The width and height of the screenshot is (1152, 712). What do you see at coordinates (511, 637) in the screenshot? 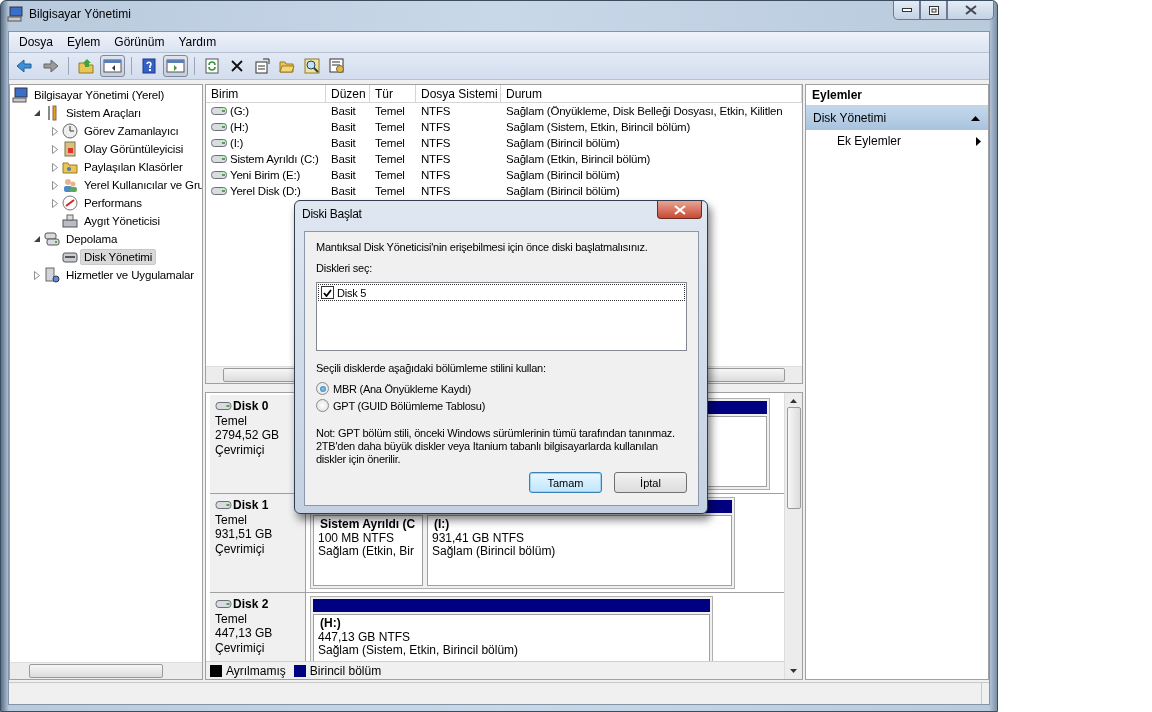
I see `partition-box: (H:) 447,13 GB NTFS Sağlam (Sistem, Etkin, Birincil bölüm)` at bounding box center [511, 637].